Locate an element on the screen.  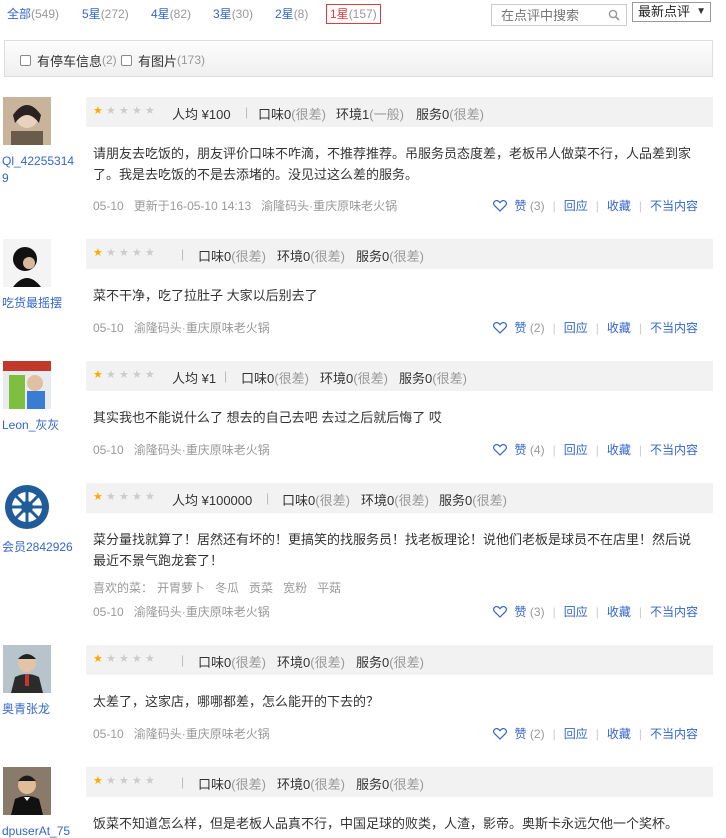
service-score: 服务0(很差) is located at coordinates (473, 499).